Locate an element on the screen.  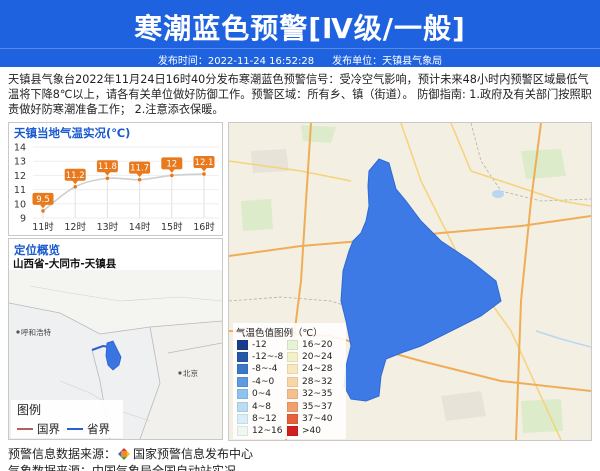
legend-item: 32~35 is located at coordinates (309, 394).